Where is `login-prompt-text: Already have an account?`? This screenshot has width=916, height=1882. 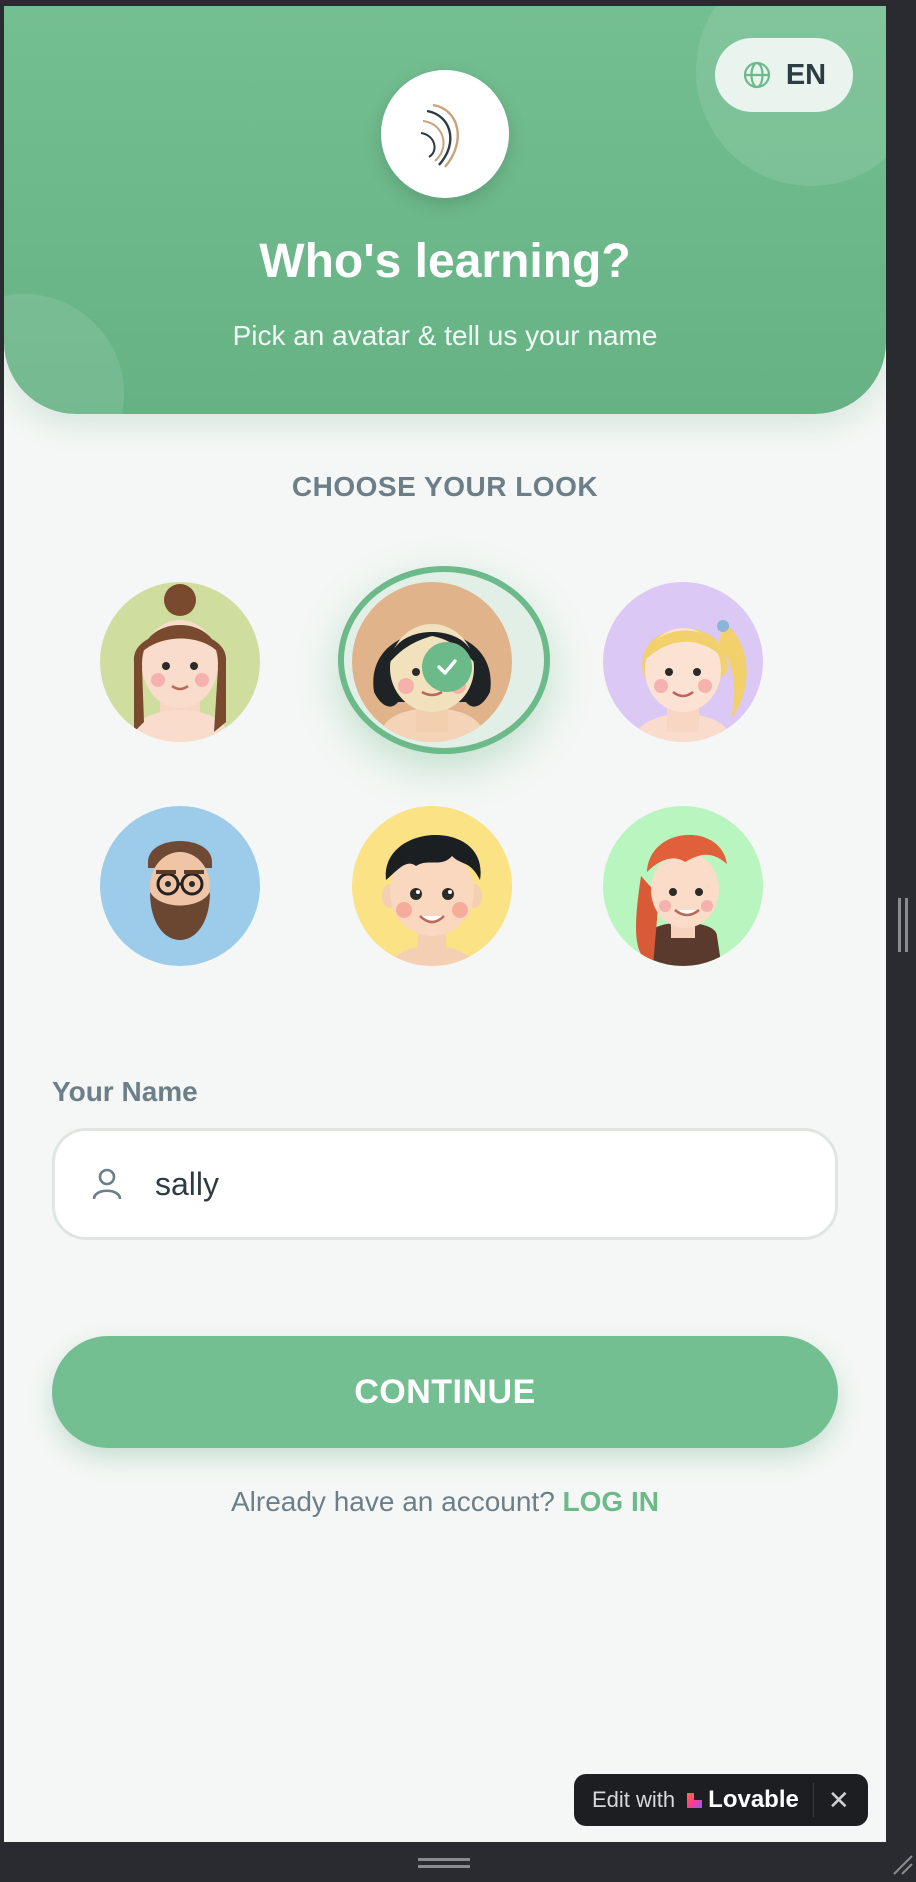
login-prompt-text: Already have an account? is located at coordinates (392, 1501).